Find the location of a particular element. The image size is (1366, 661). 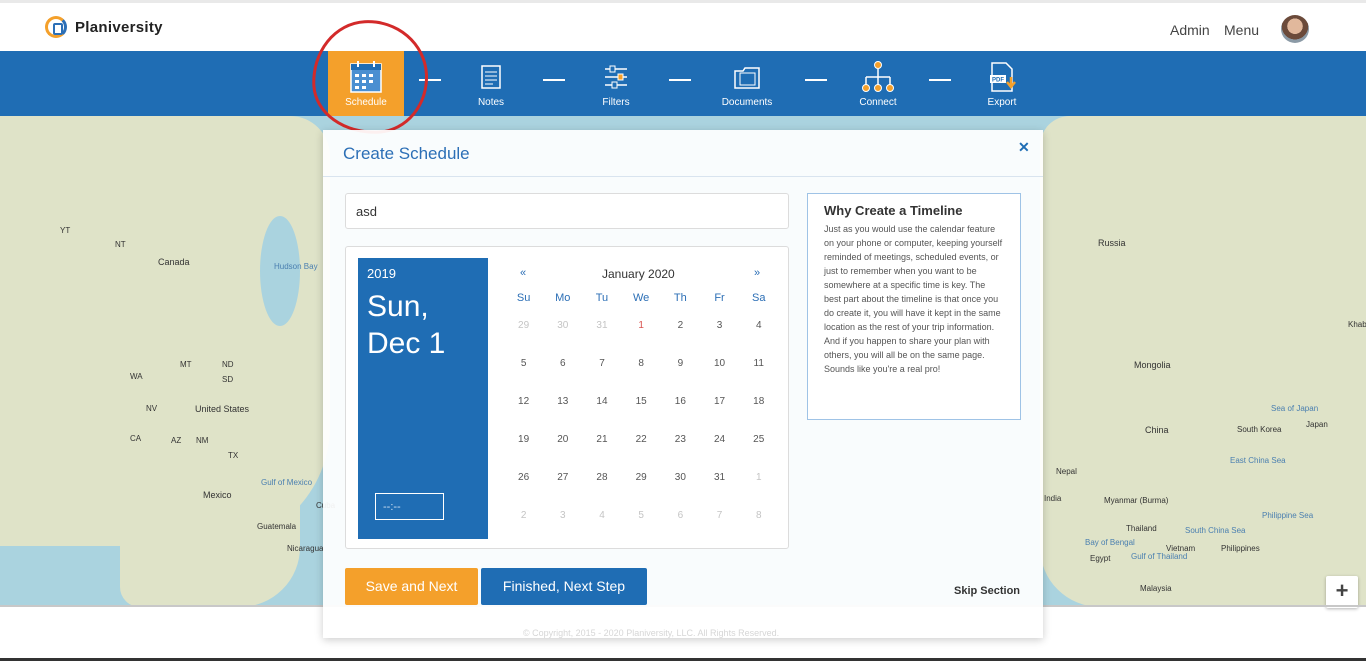

month-label: January 2020 is located at coordinates (638, 274).